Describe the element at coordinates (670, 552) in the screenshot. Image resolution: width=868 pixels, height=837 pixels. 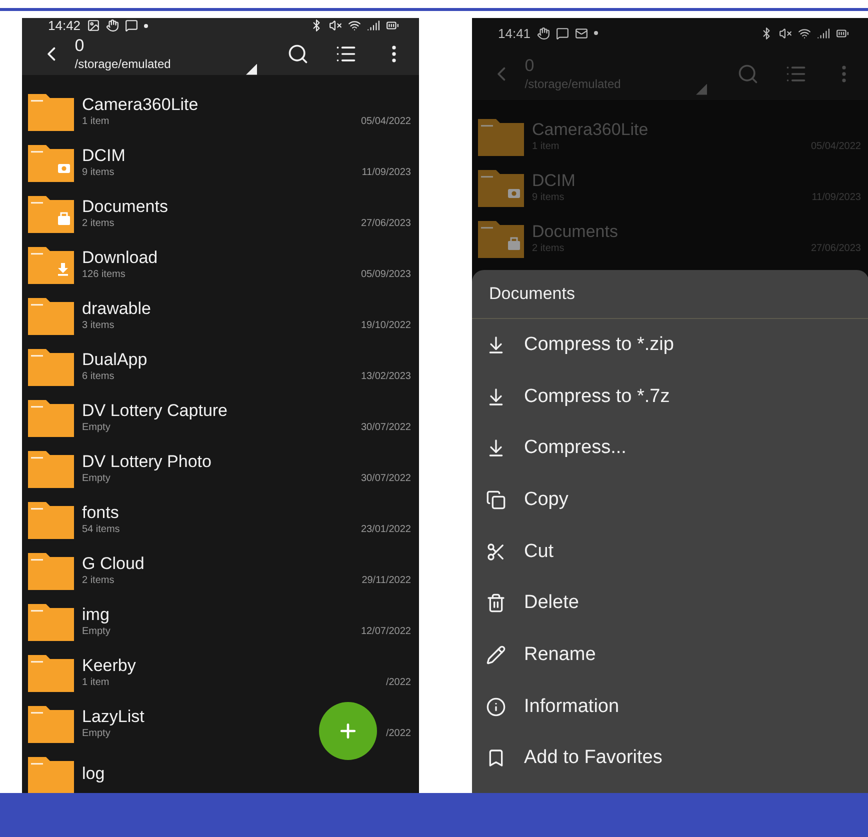
I see `menu-item: Cut` at that location.